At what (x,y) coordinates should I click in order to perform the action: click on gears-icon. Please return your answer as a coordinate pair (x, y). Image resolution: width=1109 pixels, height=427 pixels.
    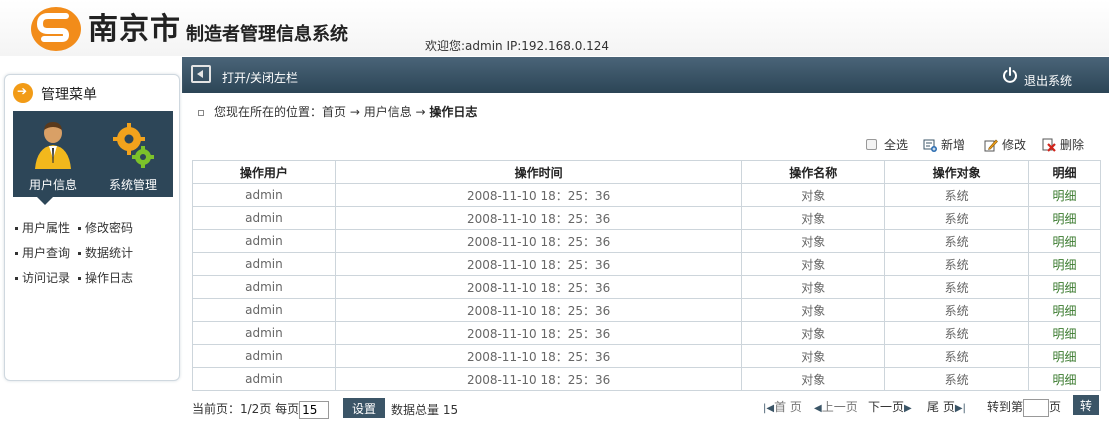
    Looking at the image, I should click on (133, 145).